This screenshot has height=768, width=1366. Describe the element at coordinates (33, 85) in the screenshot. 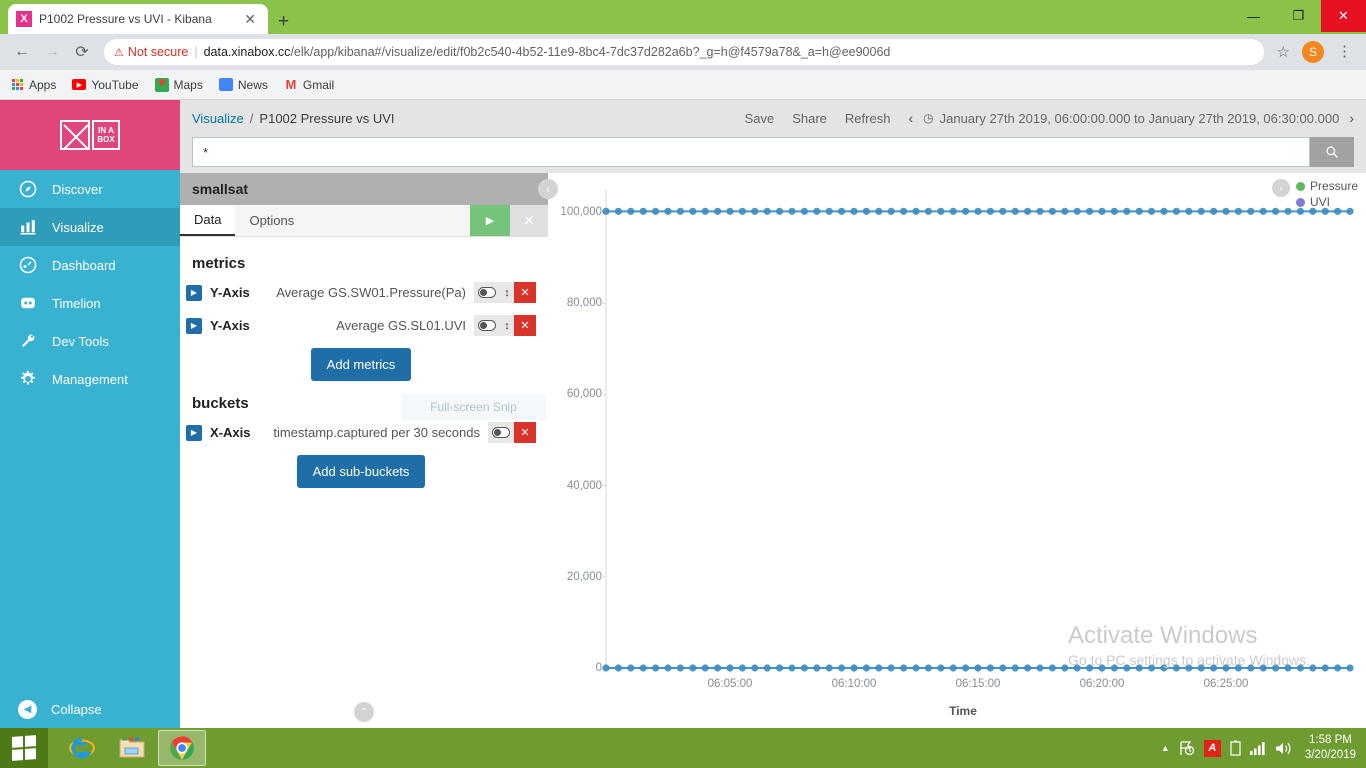

I see `bookmark-apps: Apps` at that location.